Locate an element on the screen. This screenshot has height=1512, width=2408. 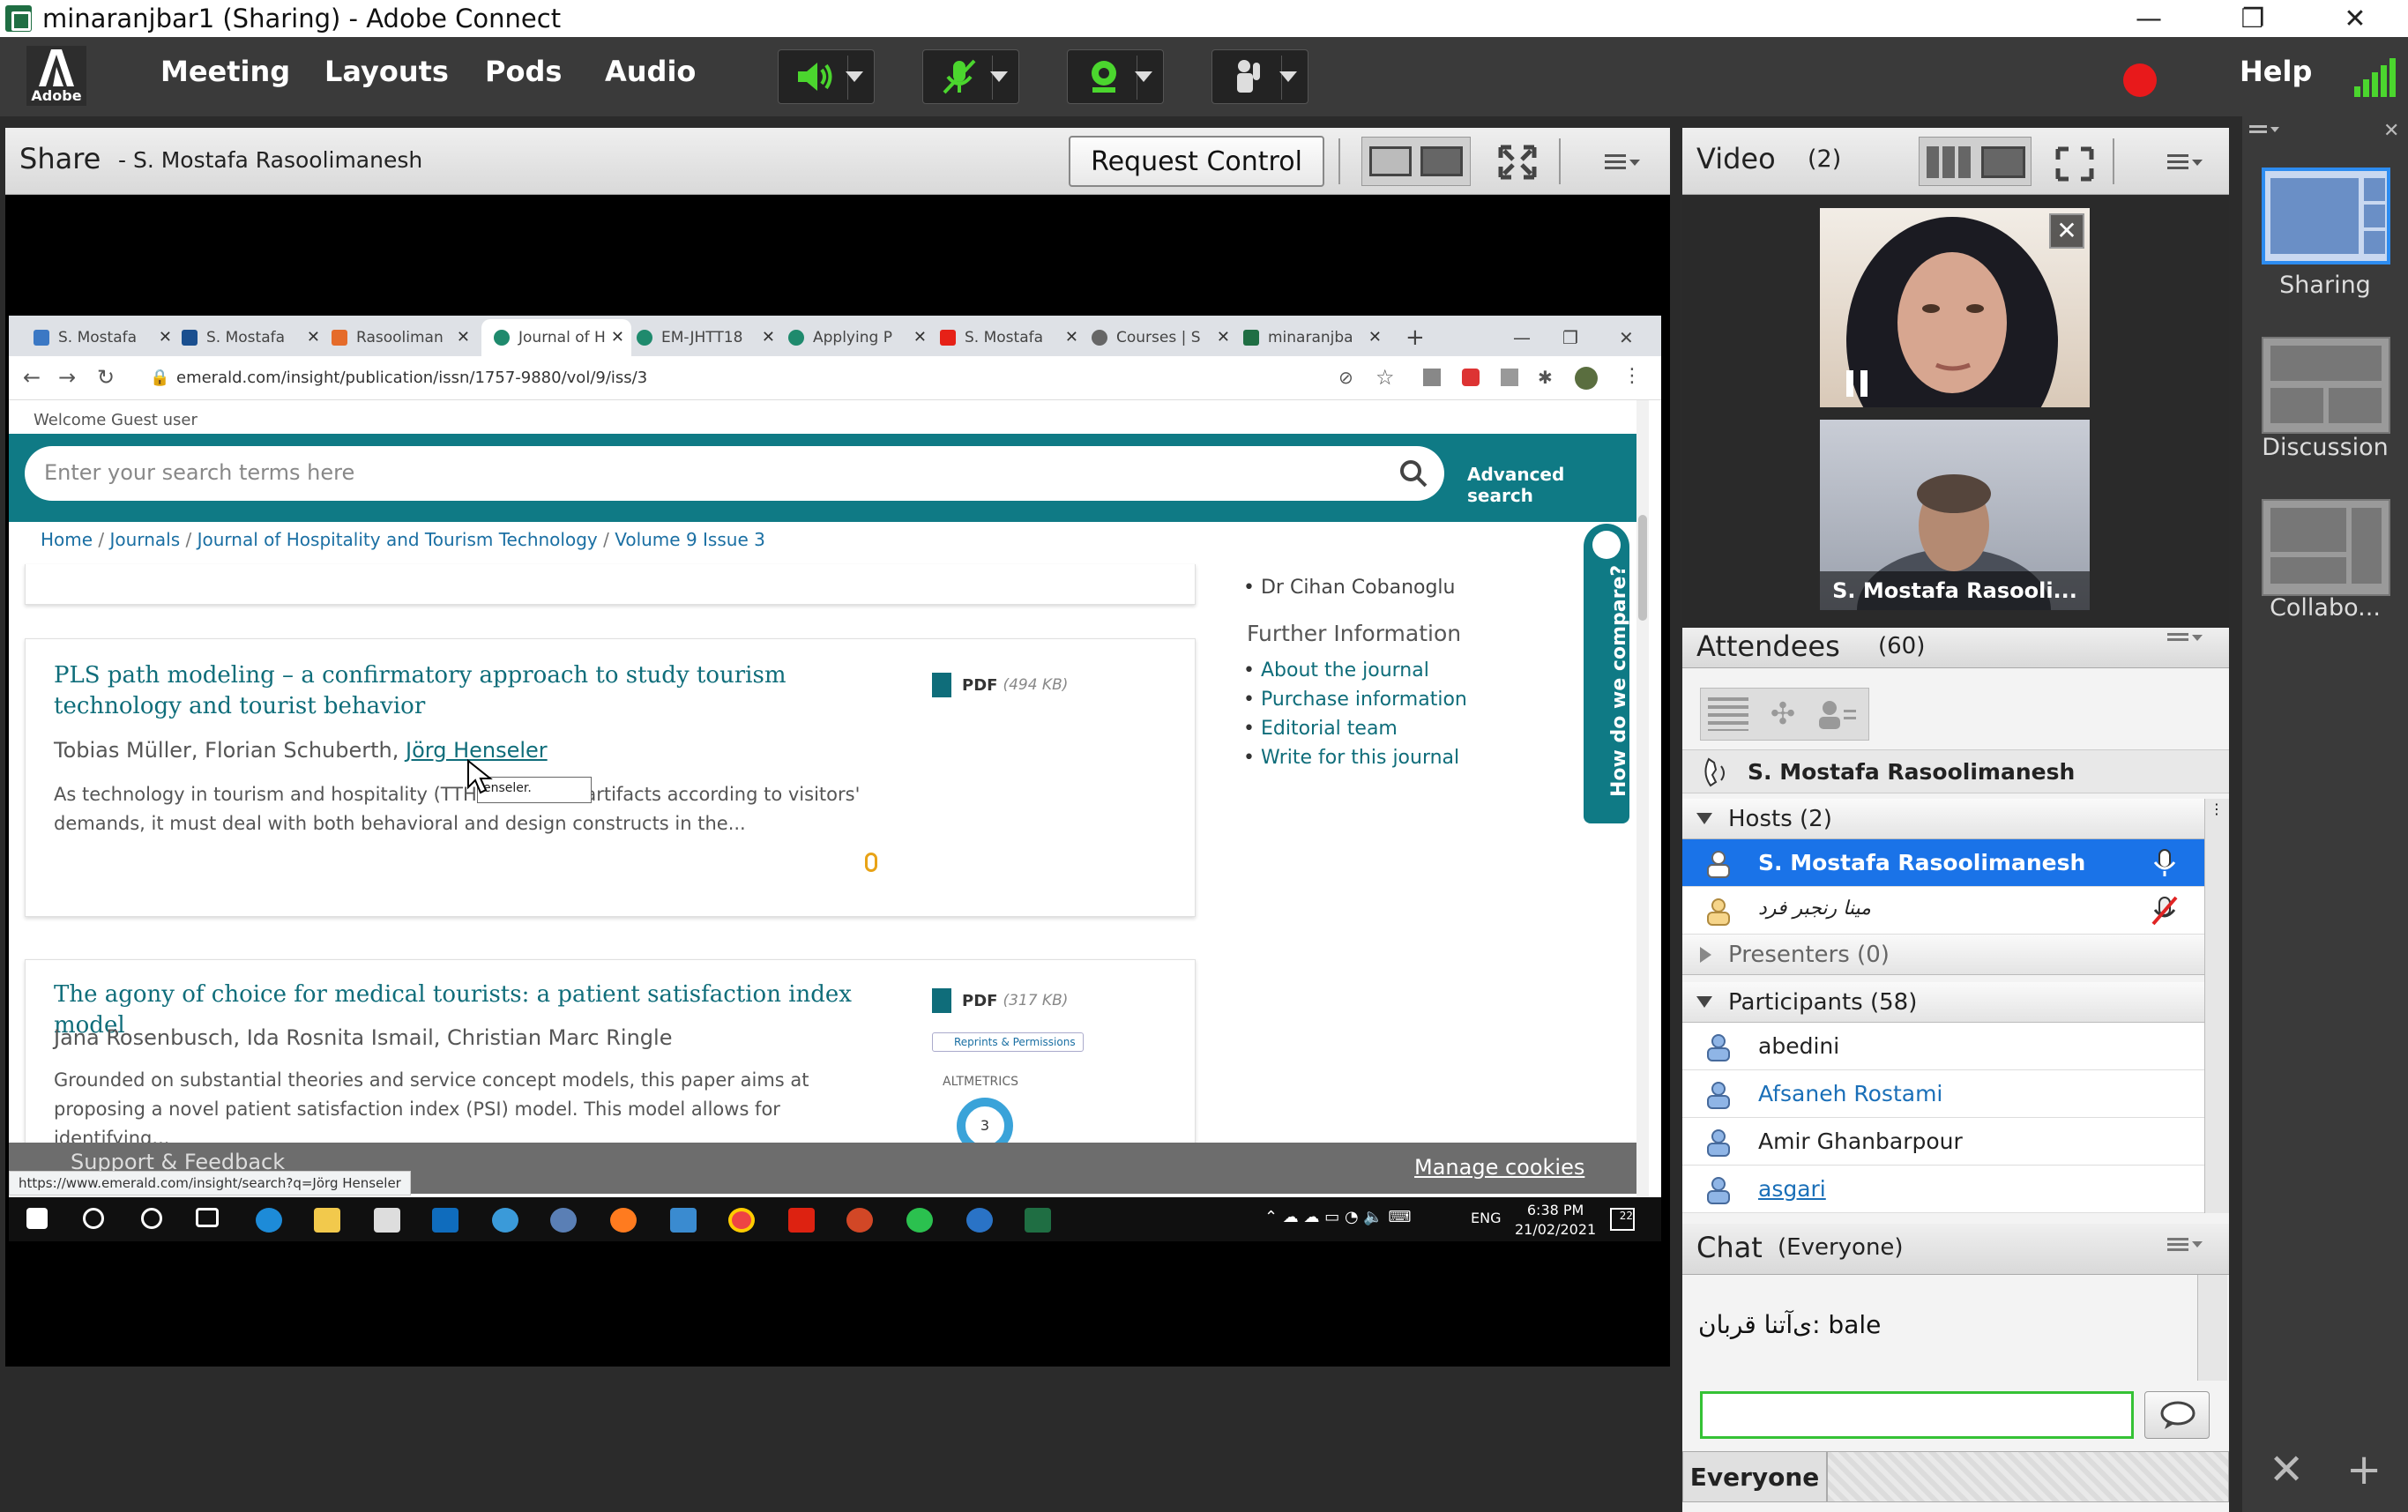
search-icon is located at coordinates (1413, 473).